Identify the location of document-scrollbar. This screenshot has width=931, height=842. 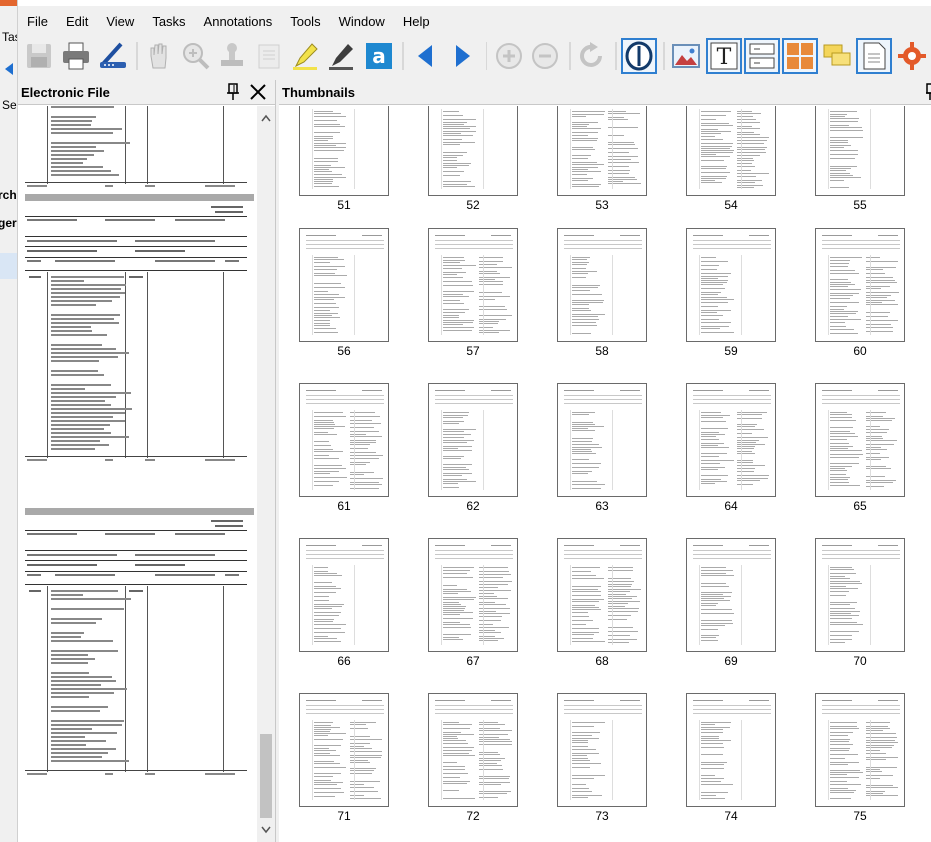
(266, 474).